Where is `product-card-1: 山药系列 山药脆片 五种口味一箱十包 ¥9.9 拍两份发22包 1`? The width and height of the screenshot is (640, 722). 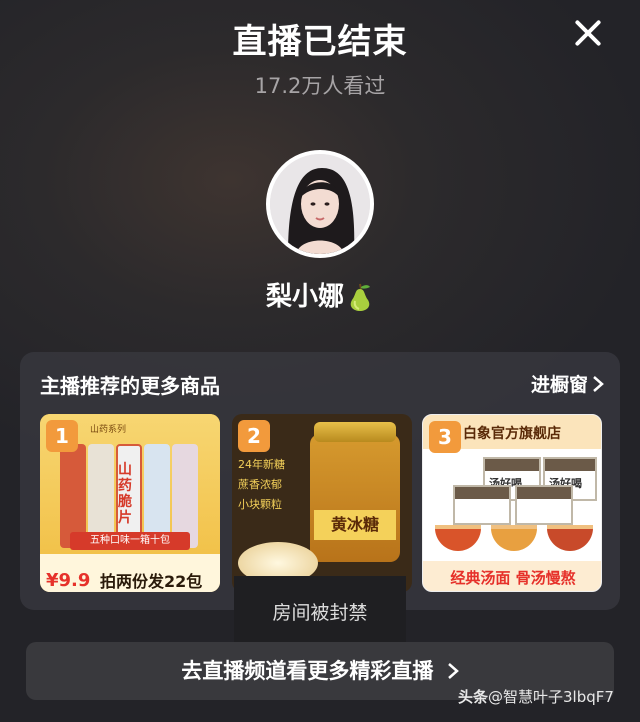 product-card-1: 山药系列 山药脆片 五种口味一箱十包 ¥9.9 拍两份发22包 1 is located at coordinates (130, 503).